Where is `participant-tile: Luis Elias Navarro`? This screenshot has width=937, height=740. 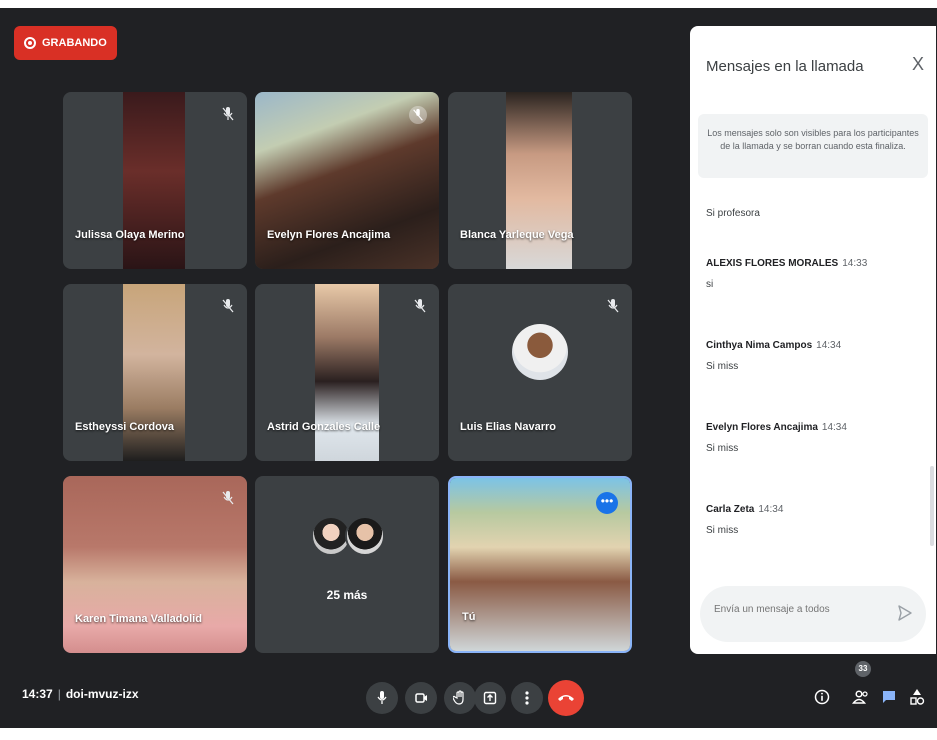 participant-tile: Luis Elias Navarro is located at coordinates (540, 372).